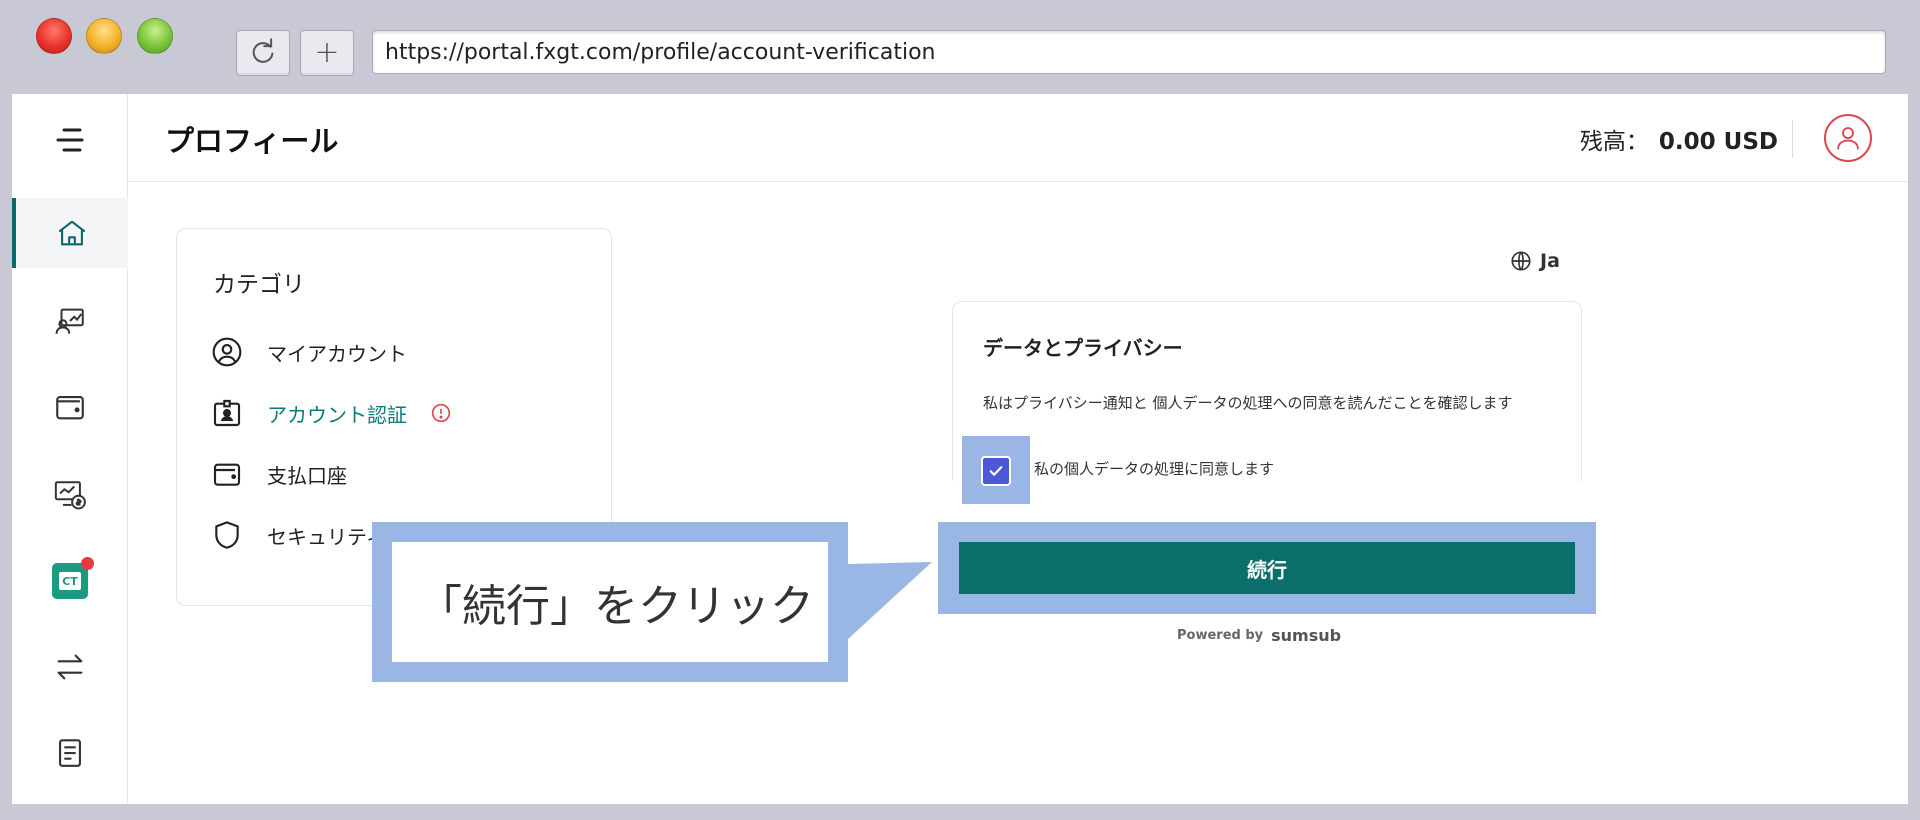 This screenshot has width=1920, height=820. I want to click on reload-icon, so click(263, 50).